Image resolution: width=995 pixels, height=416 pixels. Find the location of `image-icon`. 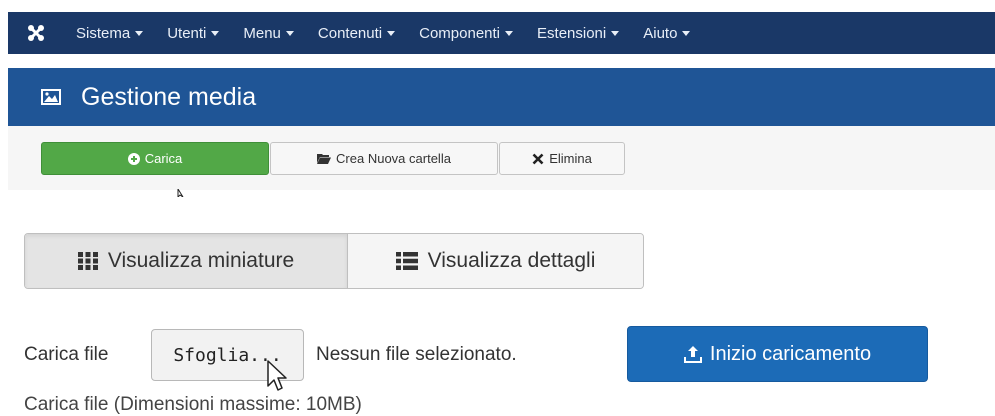

image-icon is located at coordinates (52, 97).